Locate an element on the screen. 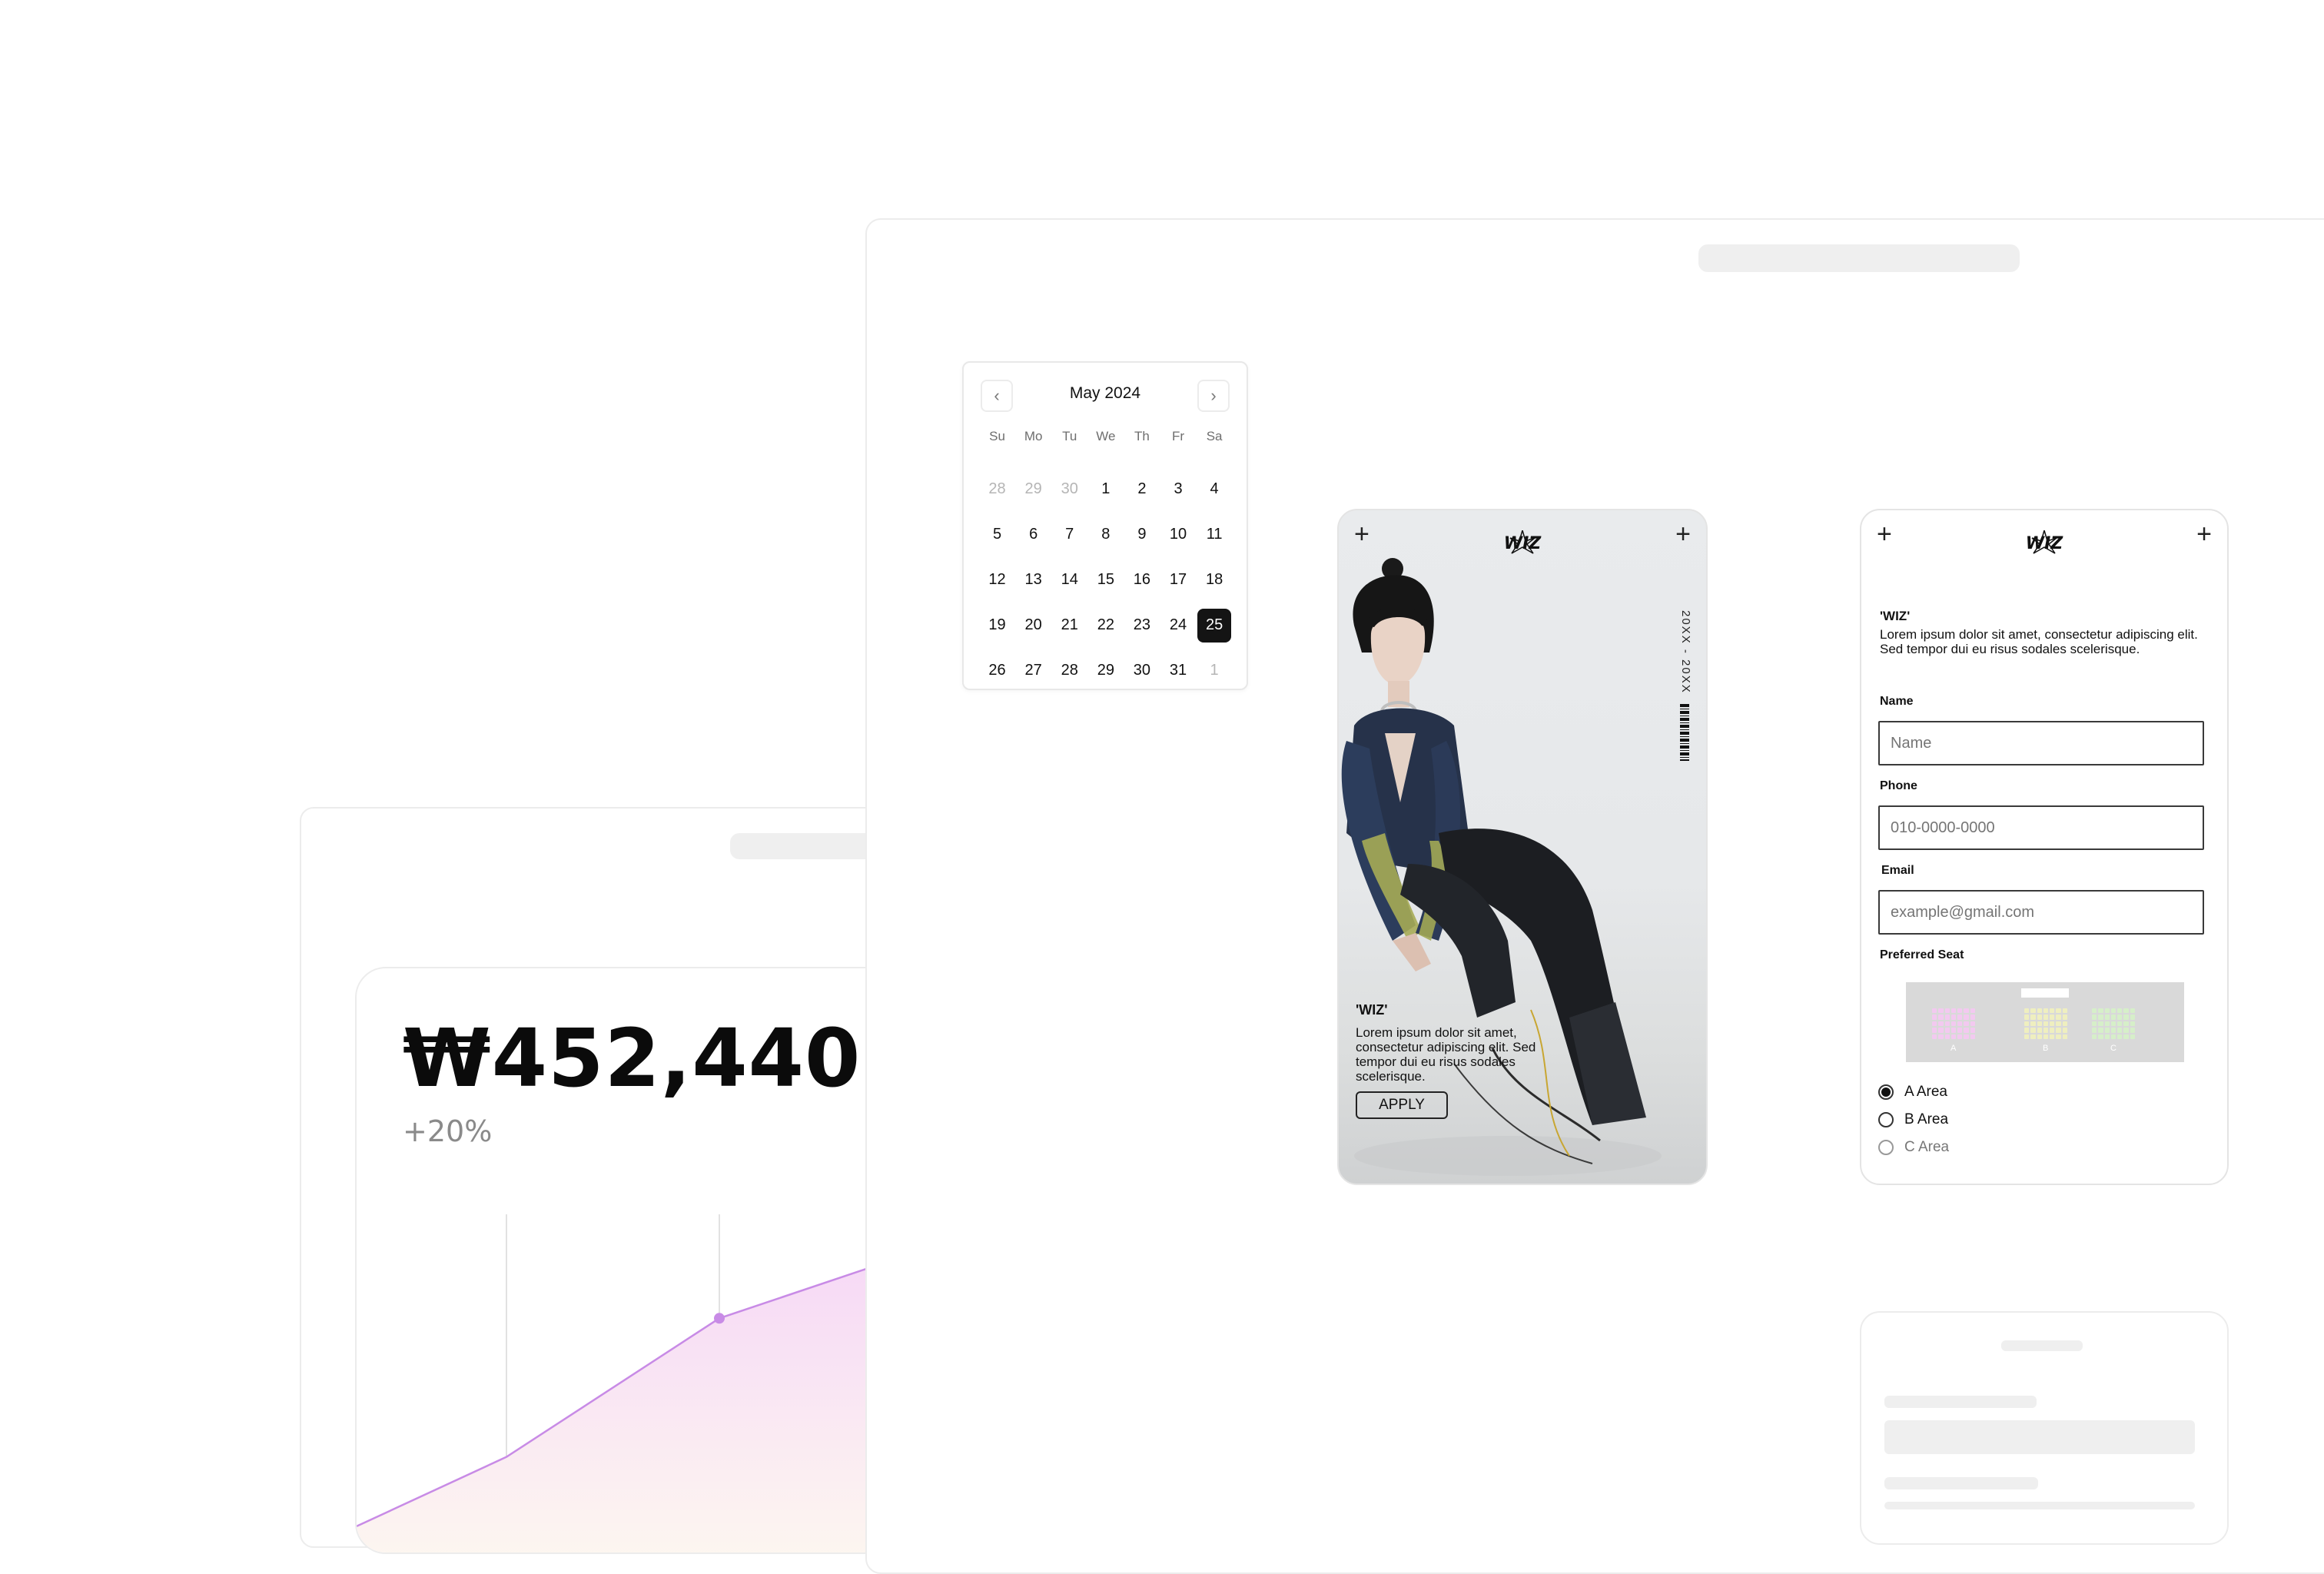 The image size is (2324, 1574). calendar-day: 18 is located at coordinates (1215, 580).